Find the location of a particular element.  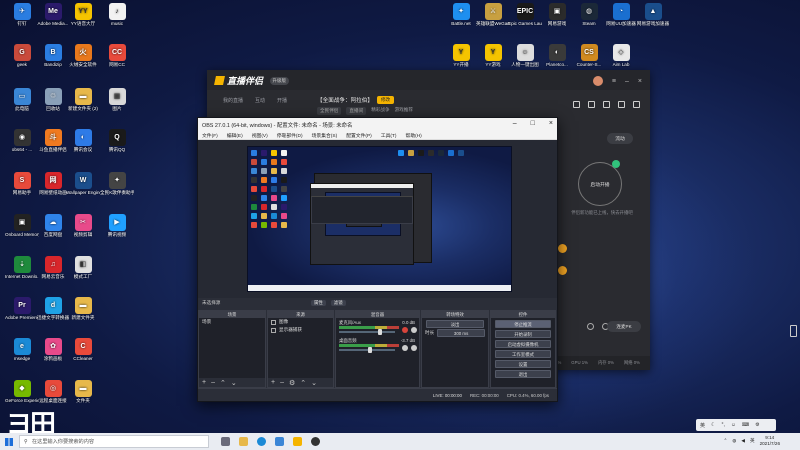

menu-help: 帮助(H) is located at coordinates (414, 135).